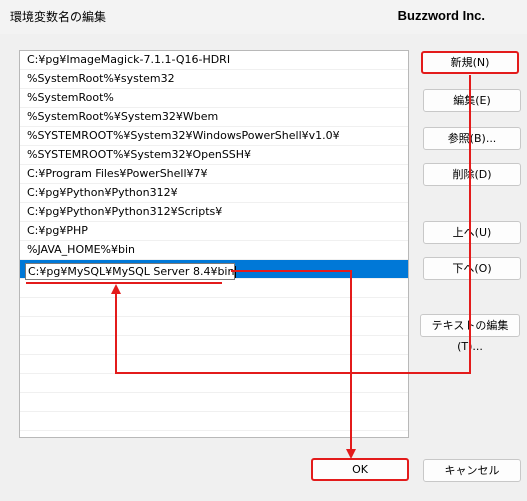  Describe the element at coordinates (360, 469) in the screenshot. I see `ok-button: OK` at that location.